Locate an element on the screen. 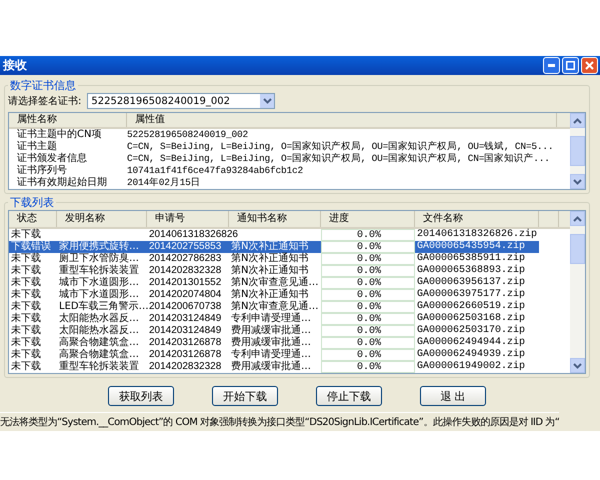 The height and width of the screenshot is (480, 600). column-header: 进度 is located at coordinates (368, 219).